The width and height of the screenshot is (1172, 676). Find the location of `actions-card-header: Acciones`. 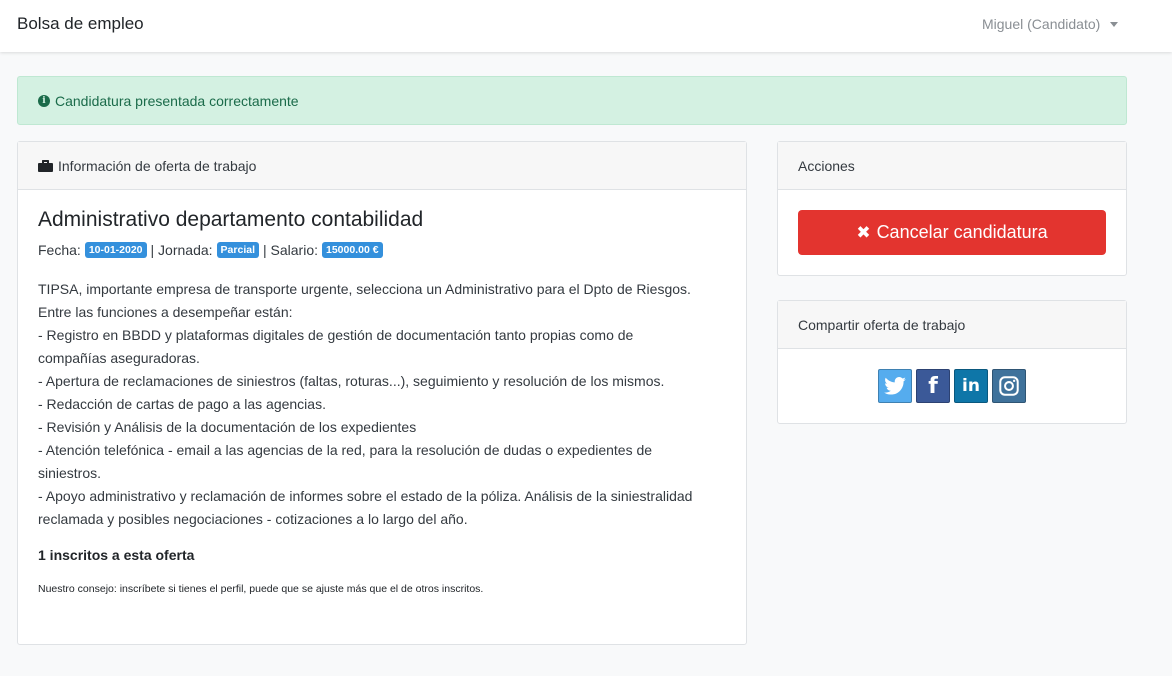

actions-card-header: Acciones is located at coordinates (952, 166).